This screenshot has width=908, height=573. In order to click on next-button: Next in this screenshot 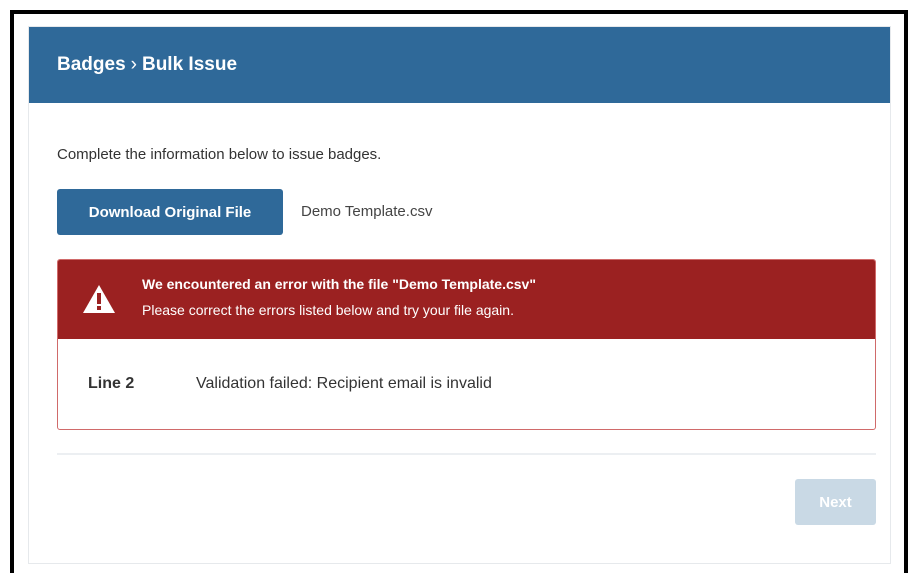, I will do `click(835, 502)`.